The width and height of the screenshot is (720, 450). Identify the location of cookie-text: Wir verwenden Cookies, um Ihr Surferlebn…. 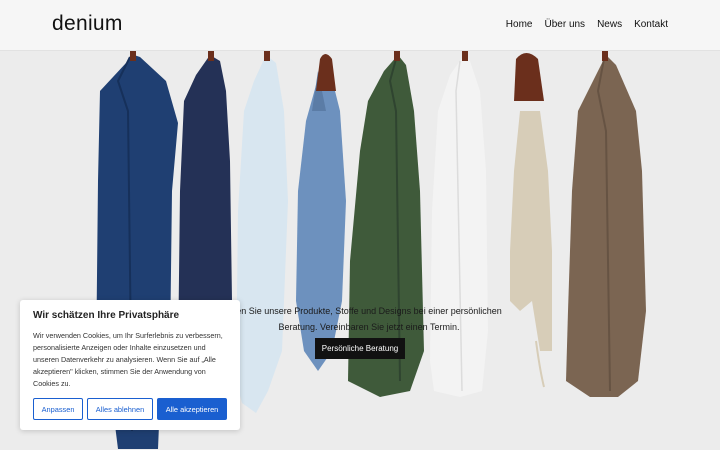
(128, 359).